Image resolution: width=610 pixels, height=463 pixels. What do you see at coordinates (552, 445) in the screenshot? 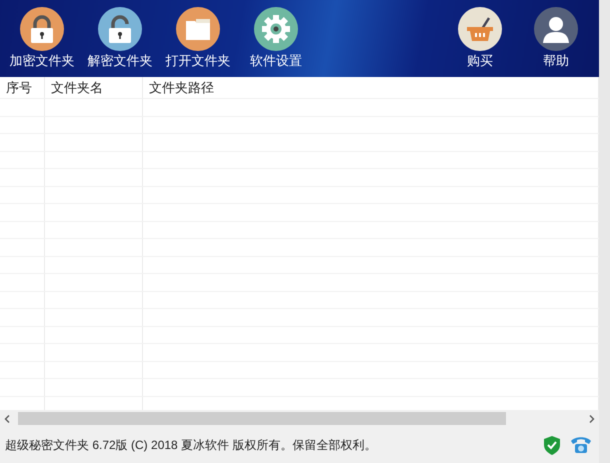
I see `shield-check-icon` at bounding box center [552, 445].